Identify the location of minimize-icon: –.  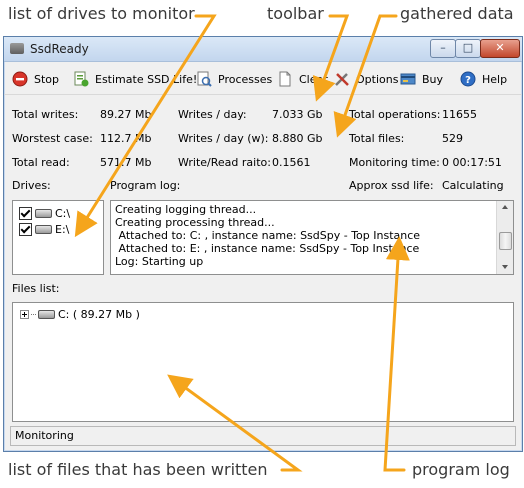
(443, 47).